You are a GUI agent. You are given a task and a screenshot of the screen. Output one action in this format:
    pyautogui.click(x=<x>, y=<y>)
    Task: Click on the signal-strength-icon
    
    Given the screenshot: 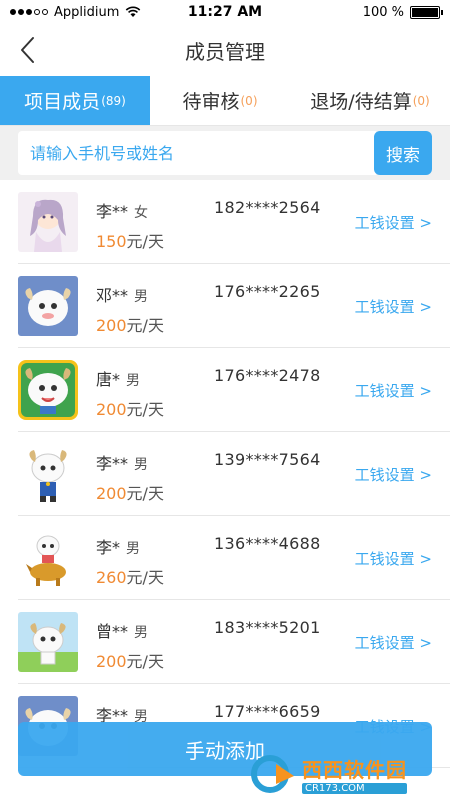 What is the action you would take?
    pyautogui.click(x=29, y=12)
    